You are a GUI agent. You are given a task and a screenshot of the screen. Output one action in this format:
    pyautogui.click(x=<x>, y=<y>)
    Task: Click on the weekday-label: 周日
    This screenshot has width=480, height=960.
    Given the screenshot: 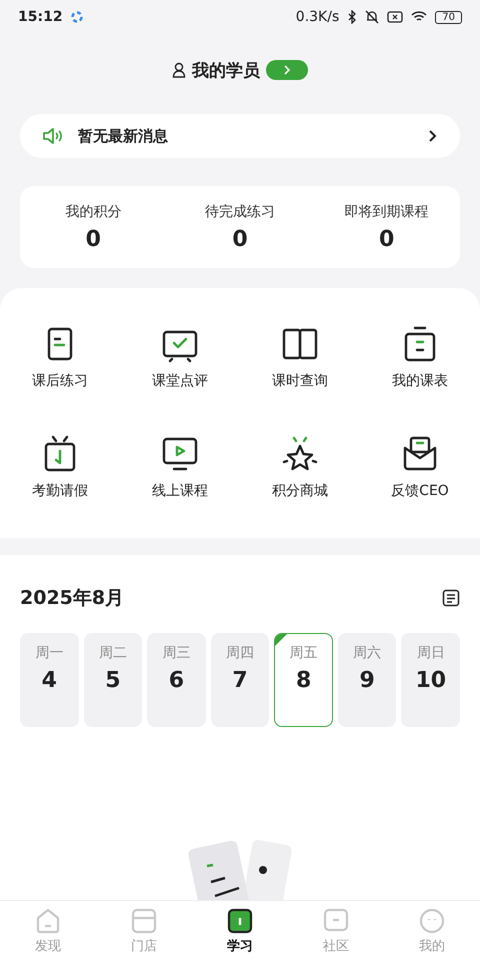 What is the action you would take?
    pyautogui.click(x=430, y=653)
    